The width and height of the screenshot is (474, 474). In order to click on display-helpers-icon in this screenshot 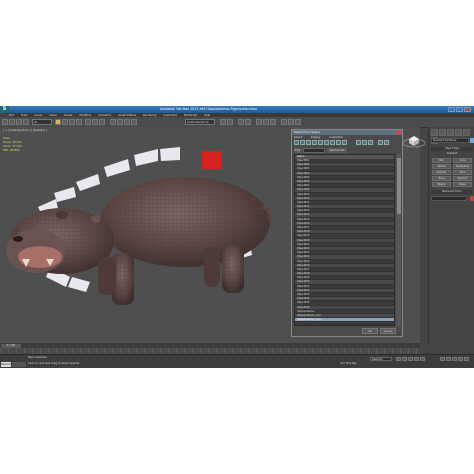, I will do `click(320, 142)`.